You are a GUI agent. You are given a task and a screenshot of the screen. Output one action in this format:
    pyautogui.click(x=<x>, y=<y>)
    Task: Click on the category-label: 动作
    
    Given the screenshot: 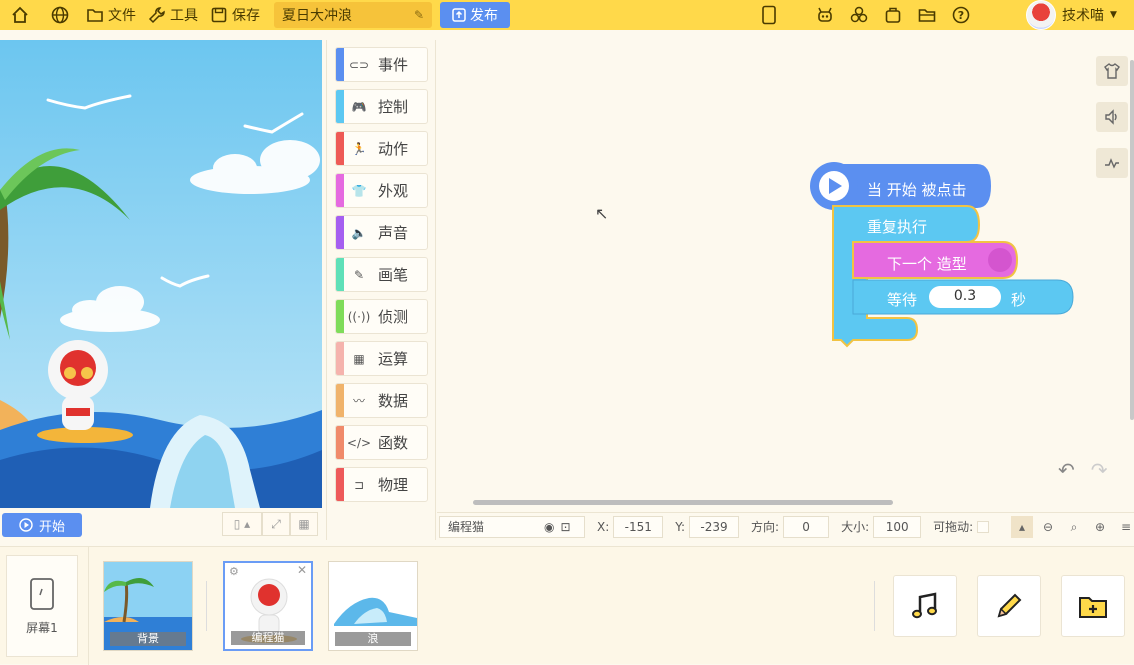 What is the action you would take?
    pyautogui.click(x=393, y=149)
    